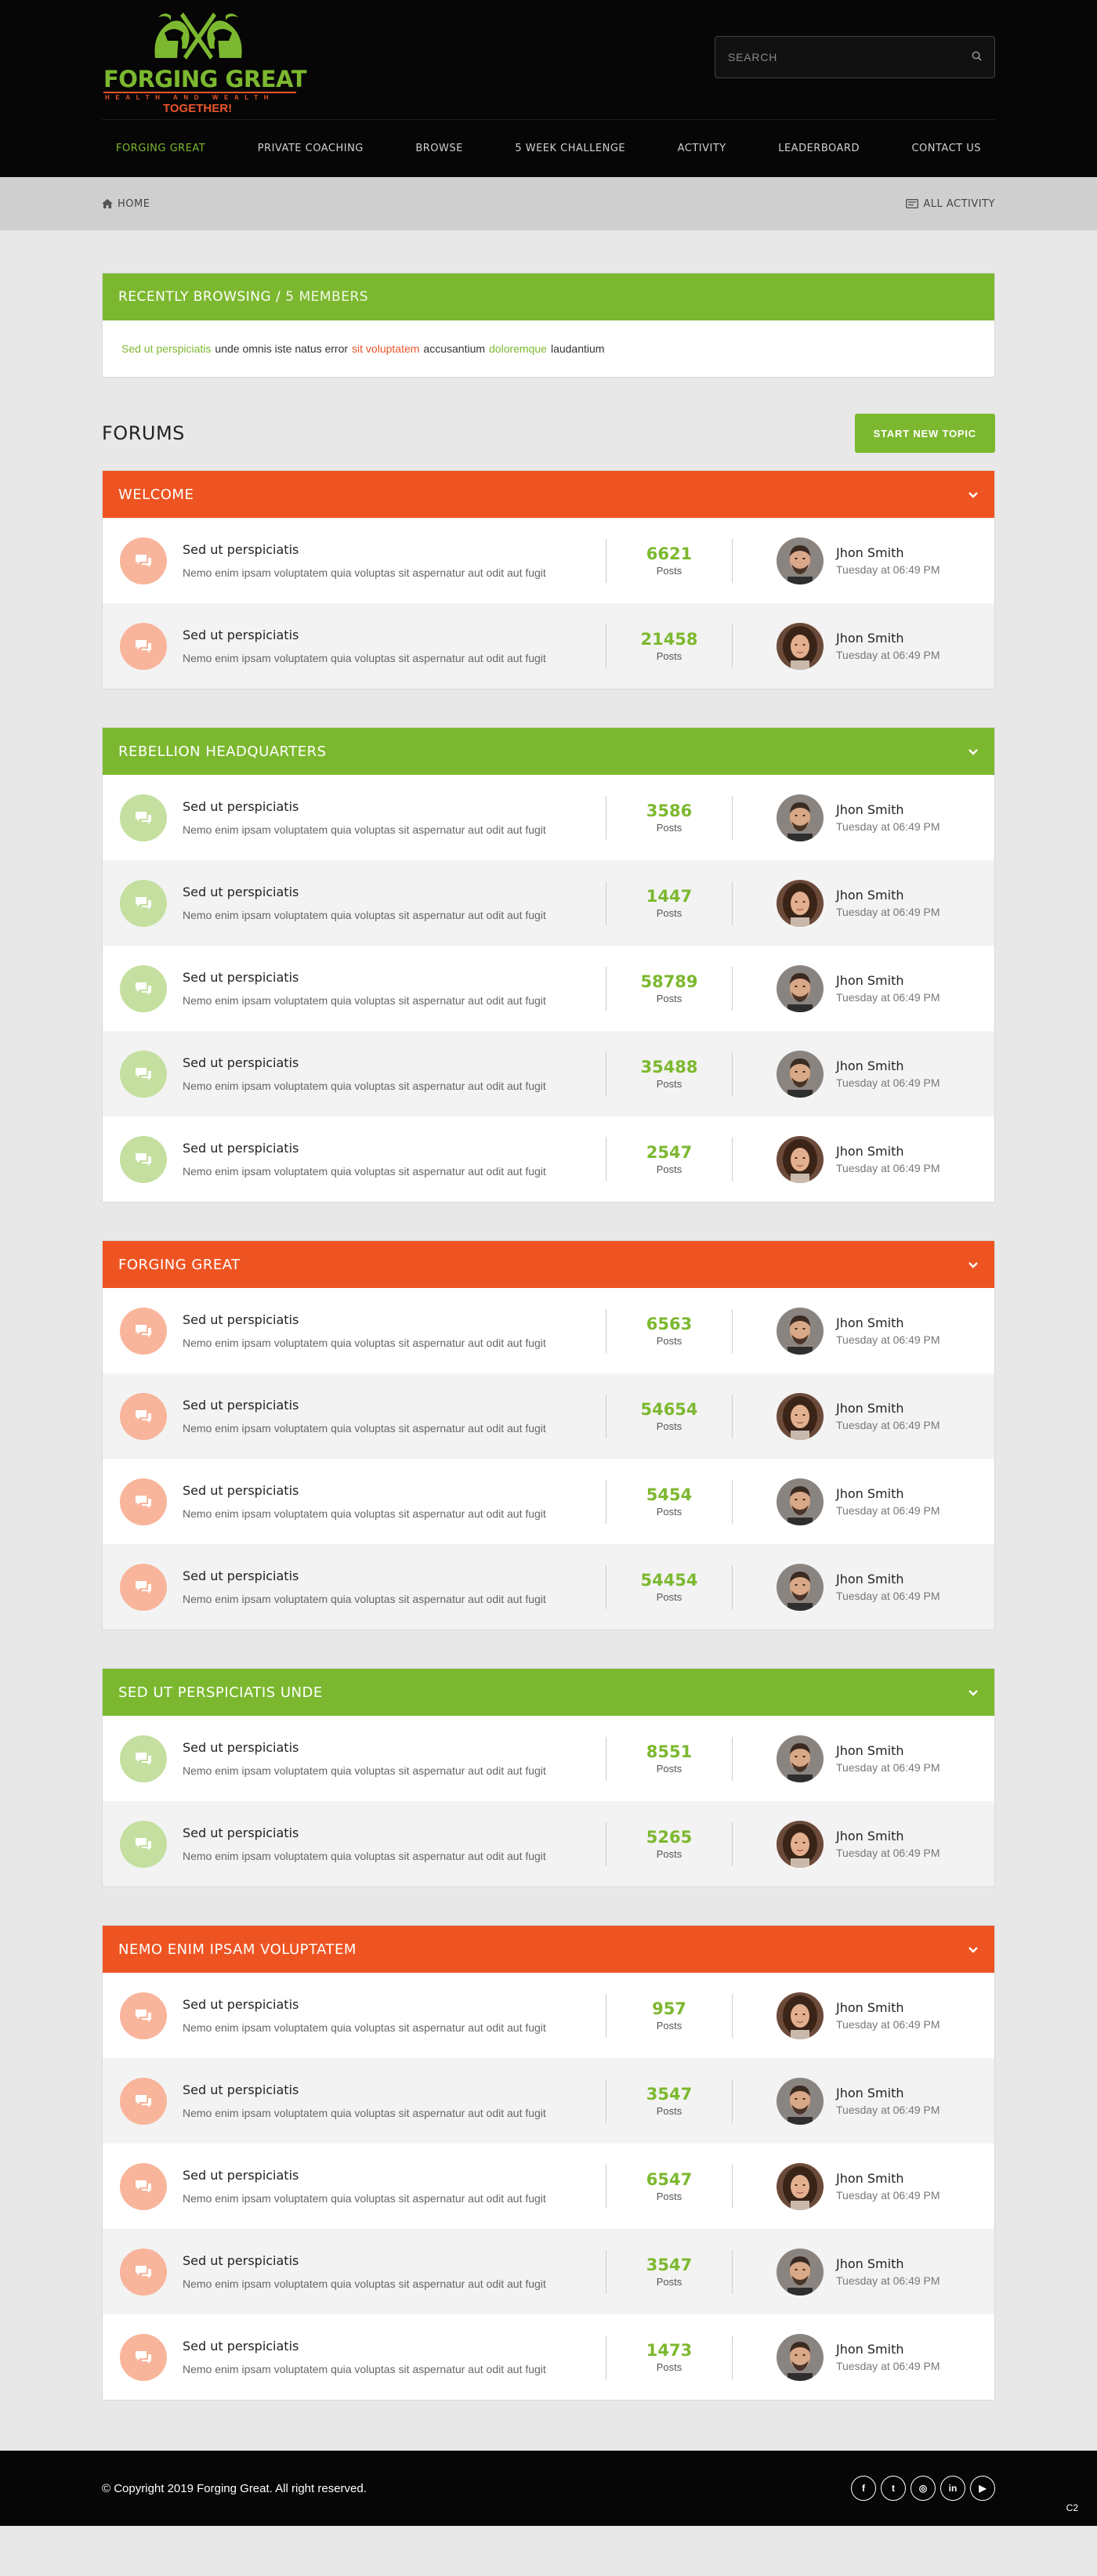  I want to click on nav-item-forging-great: FORGING GREAT, so click(160, 149).